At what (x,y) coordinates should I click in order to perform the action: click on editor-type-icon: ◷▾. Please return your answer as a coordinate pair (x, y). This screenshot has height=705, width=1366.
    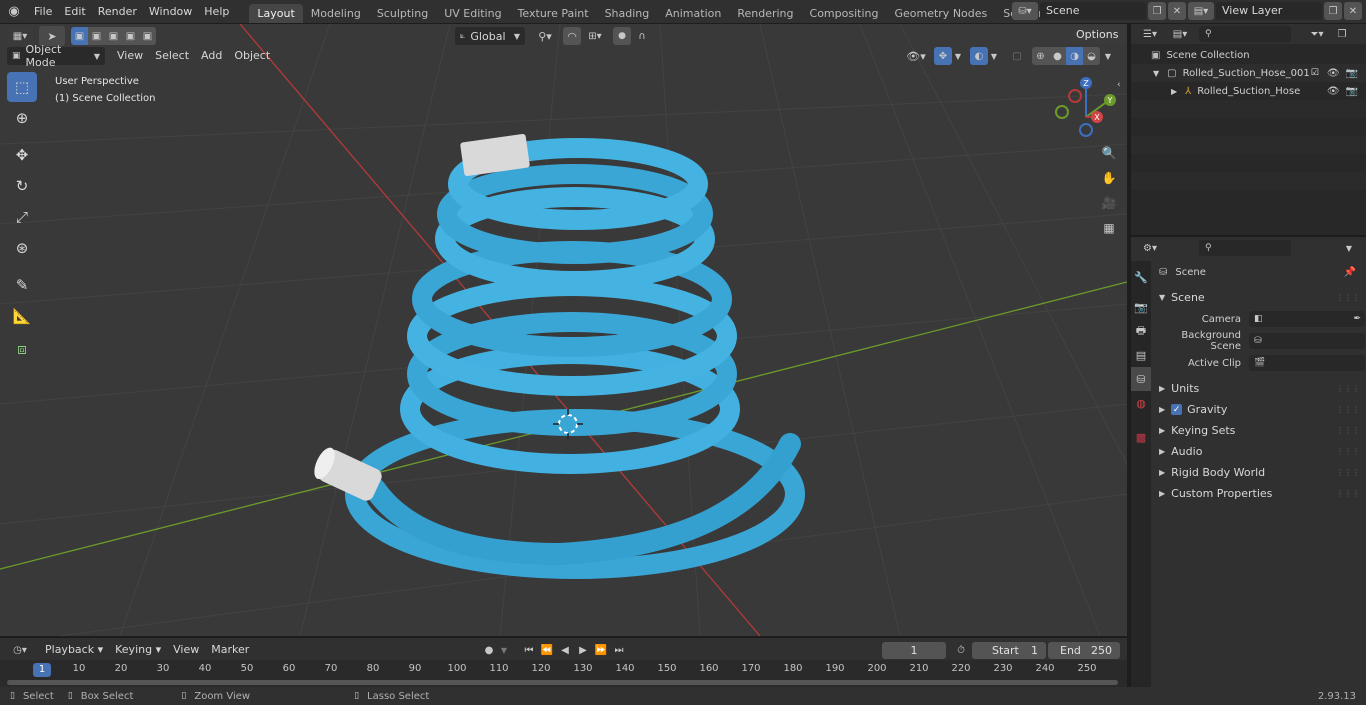
    Looking at the image, I should click on (20, 650).